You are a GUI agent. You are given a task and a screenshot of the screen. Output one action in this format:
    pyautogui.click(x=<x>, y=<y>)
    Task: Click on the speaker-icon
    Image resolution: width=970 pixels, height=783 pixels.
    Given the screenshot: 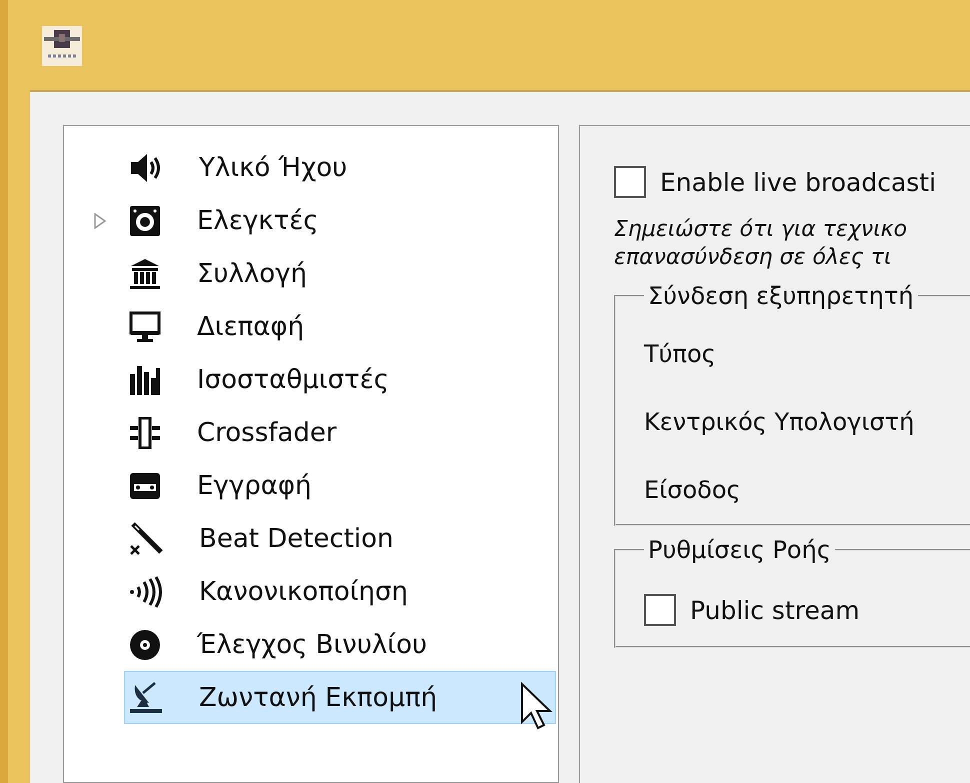 What is the action you would take?
    pyautogui.click(x=146, y=168)
    